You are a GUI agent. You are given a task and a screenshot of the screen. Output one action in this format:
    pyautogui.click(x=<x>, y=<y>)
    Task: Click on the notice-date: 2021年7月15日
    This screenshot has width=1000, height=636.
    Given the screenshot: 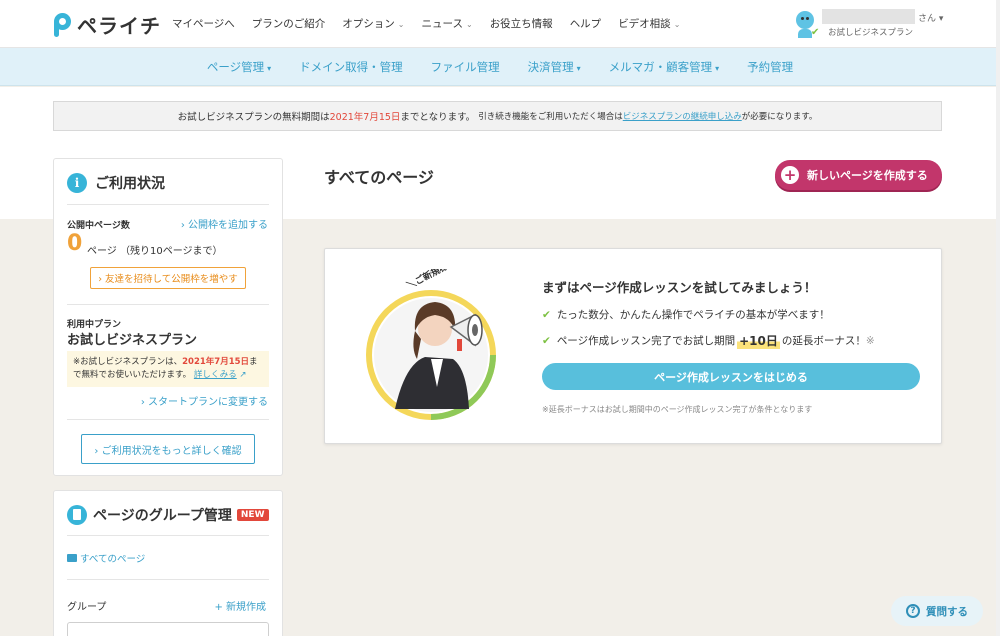 What is the action you would take?
    pyautogui.click(x=365, y=117)
    